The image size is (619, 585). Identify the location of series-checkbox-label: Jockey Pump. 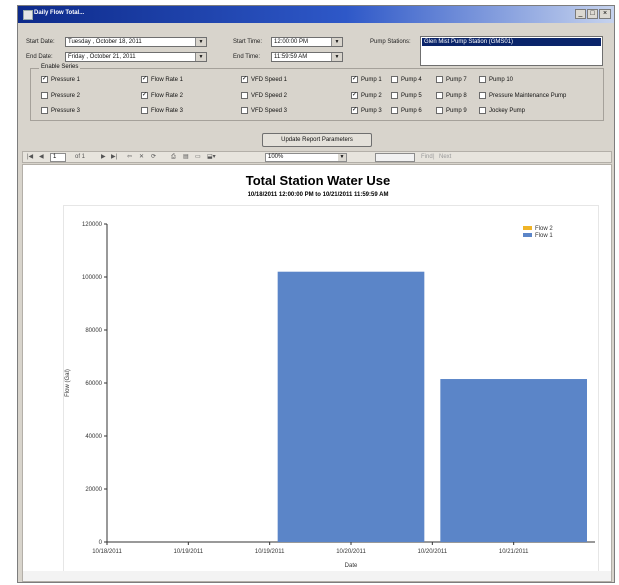
(507, 110).